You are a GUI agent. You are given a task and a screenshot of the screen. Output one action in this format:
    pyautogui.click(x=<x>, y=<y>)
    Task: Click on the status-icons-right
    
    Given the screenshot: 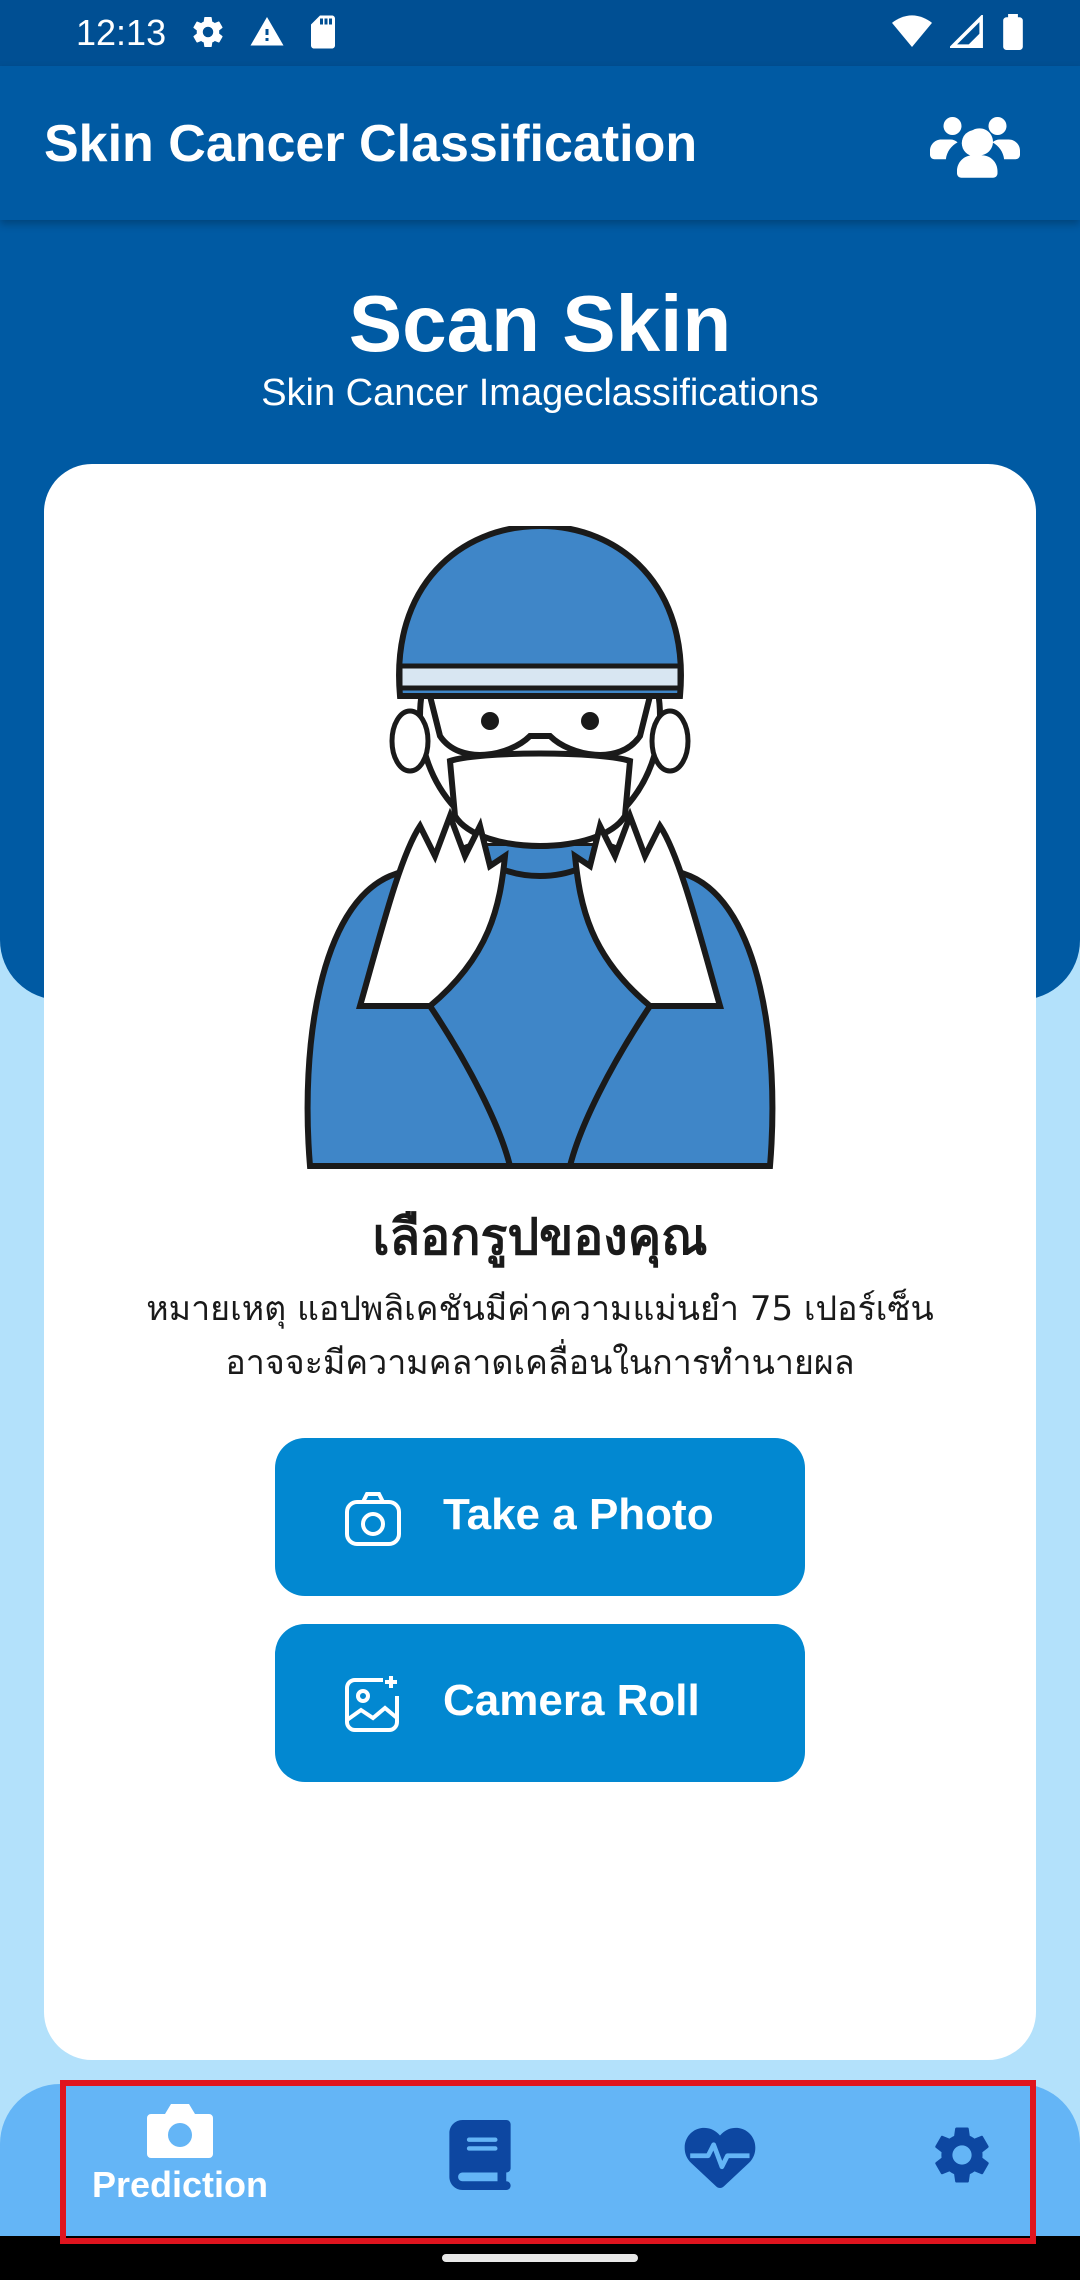 What is the action you would take?
    pyautogui.click(x=958, y=32)
    